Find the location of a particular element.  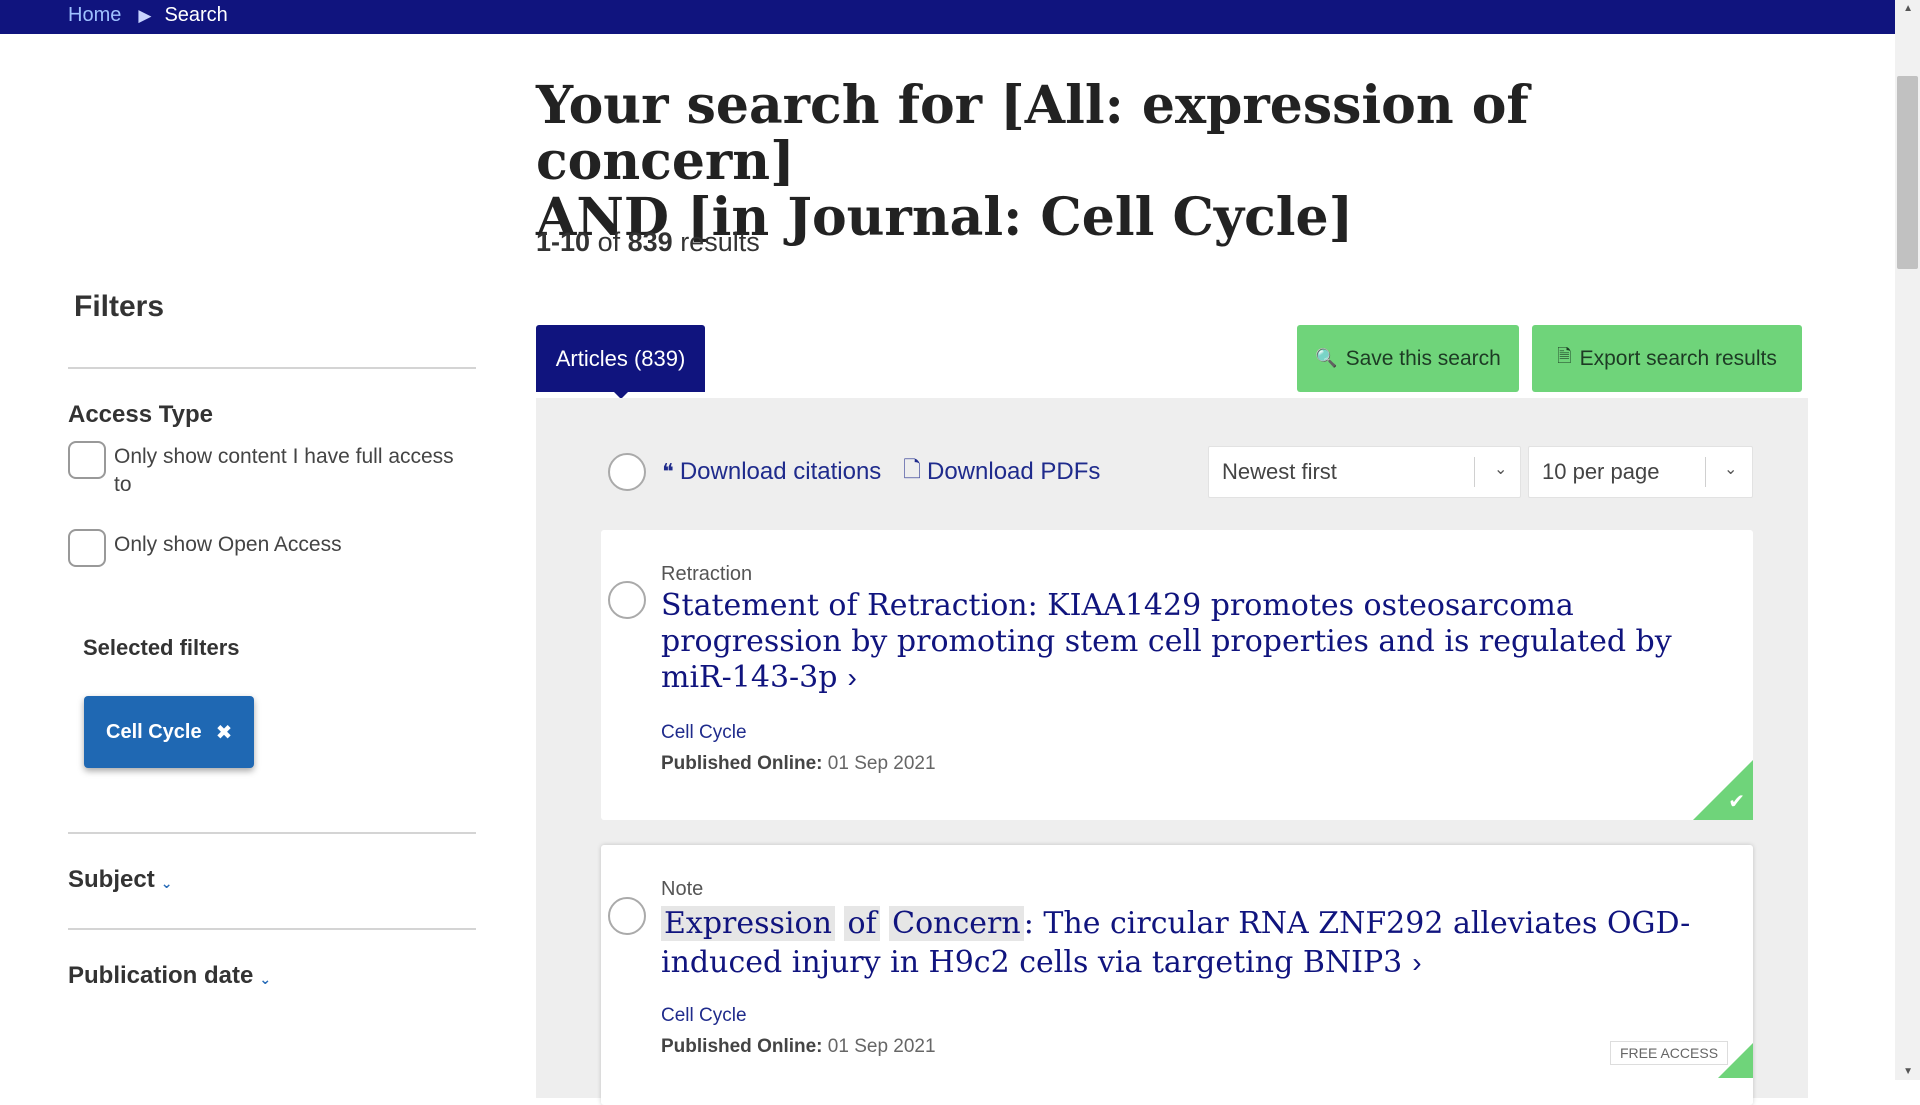

breadcrumb-home-link: Home is located at coordinates (94, 15).